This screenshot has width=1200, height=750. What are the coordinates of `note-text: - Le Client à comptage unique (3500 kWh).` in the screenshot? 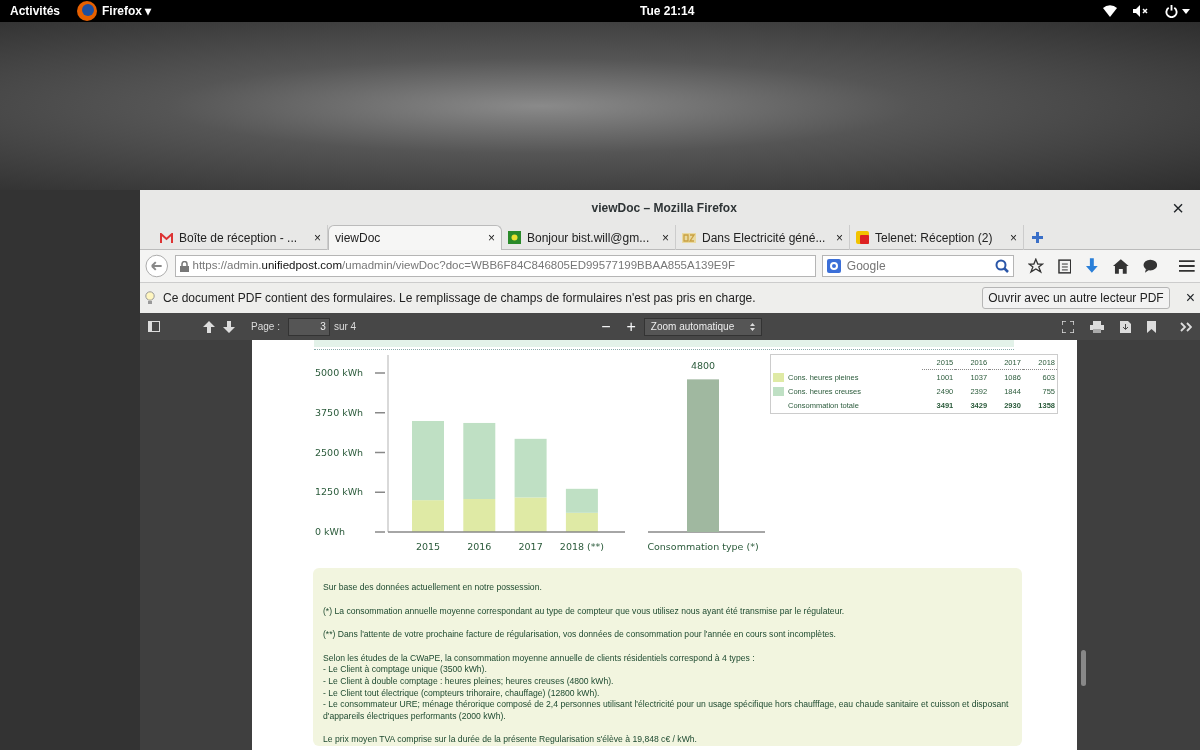 It's located at (405, 669).